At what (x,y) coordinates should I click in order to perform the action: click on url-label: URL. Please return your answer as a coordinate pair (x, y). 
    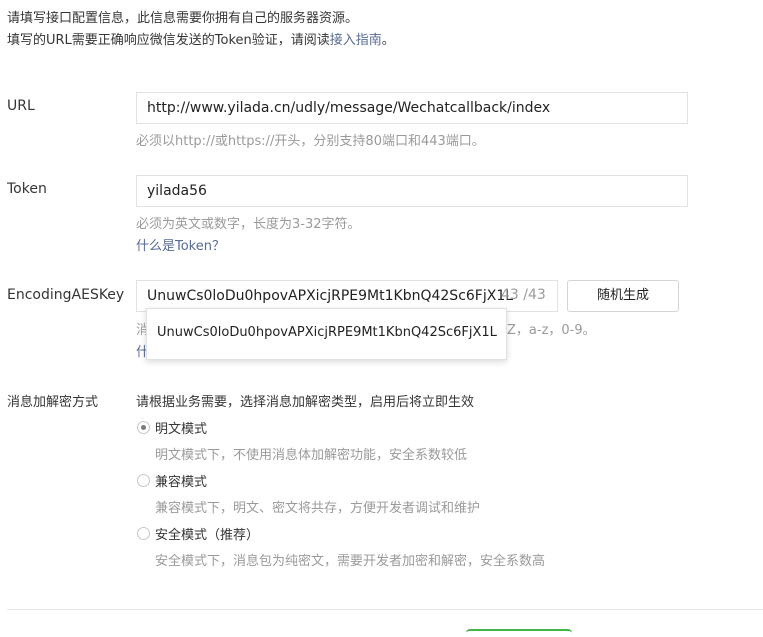
    Looking at the image, I should click on (21, 106).